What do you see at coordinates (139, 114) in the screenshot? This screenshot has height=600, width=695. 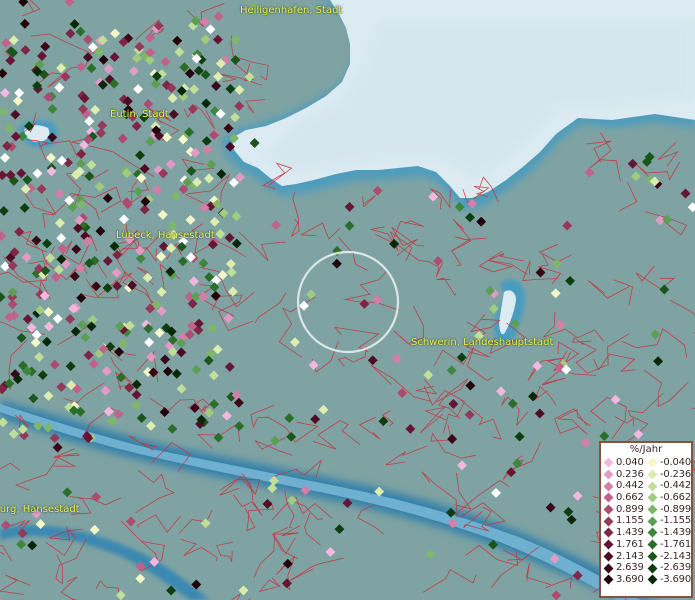 I see `place-label-eutin: Eutin, Stadt` at bounding box center [139, 114].